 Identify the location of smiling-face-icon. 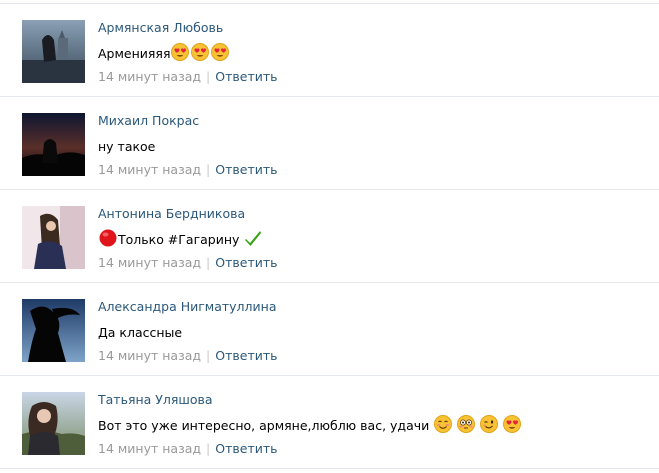
(443, 425).